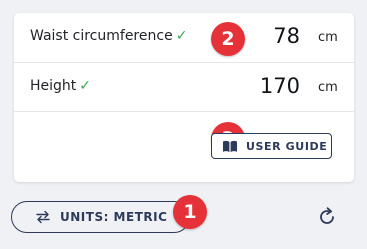 The image size is (367, 249). What do you see at coordinates (286, 36) in the screenshot?
I see `waist-value: 78` at bounding box center [286, 36].